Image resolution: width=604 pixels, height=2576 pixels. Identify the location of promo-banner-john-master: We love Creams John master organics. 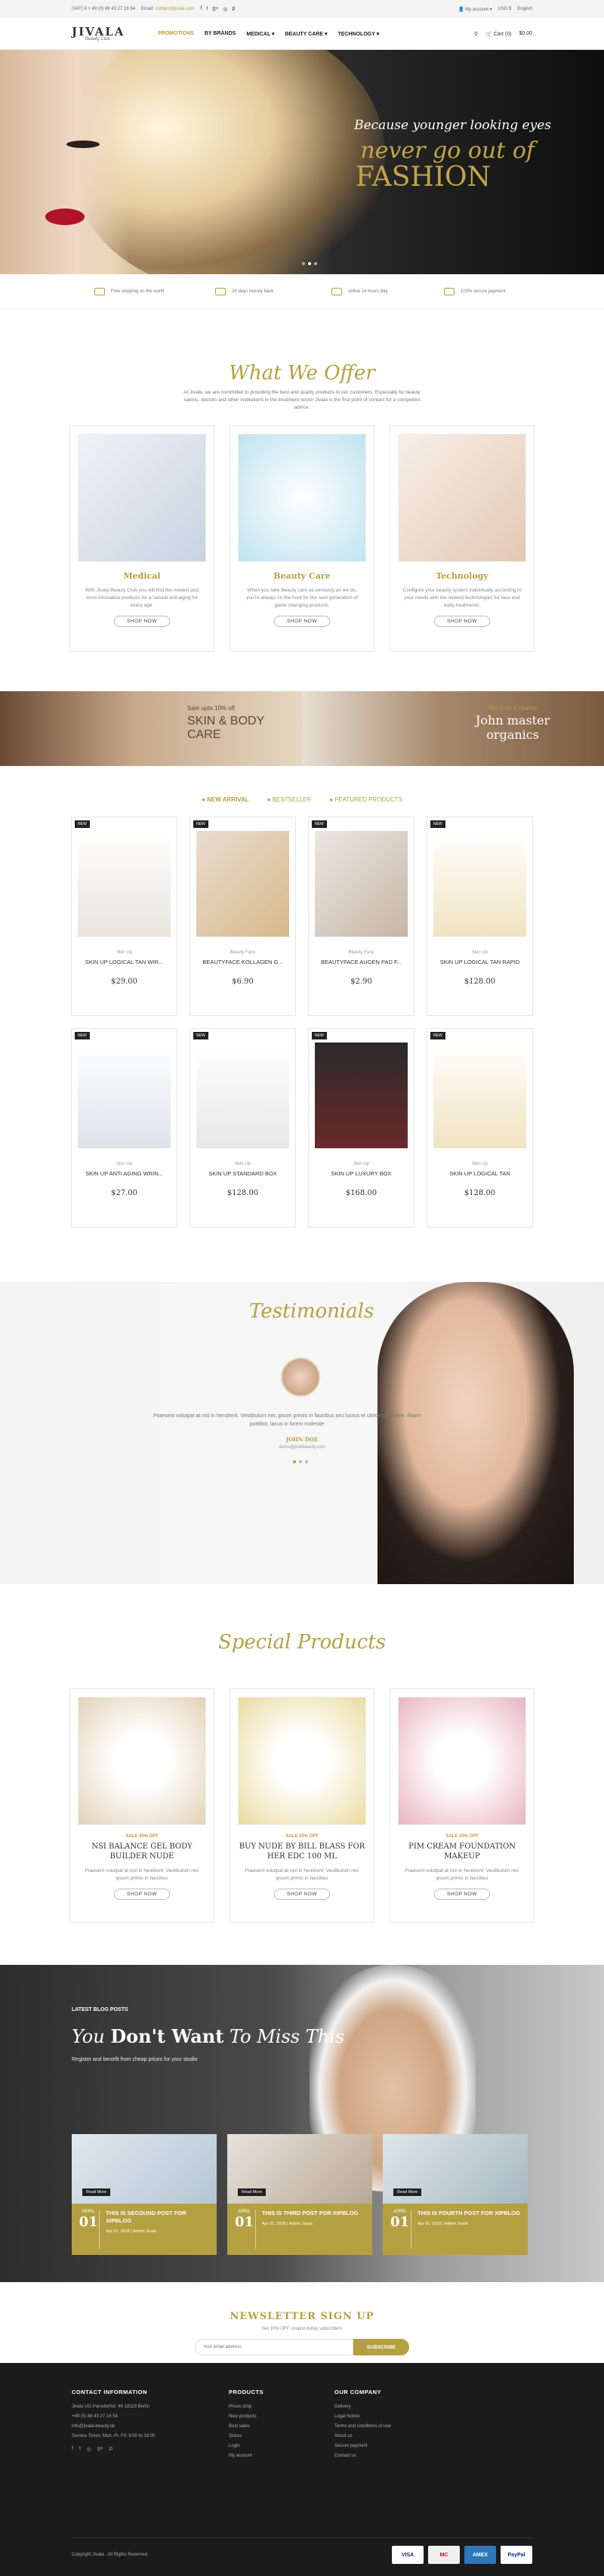
(453, 728).